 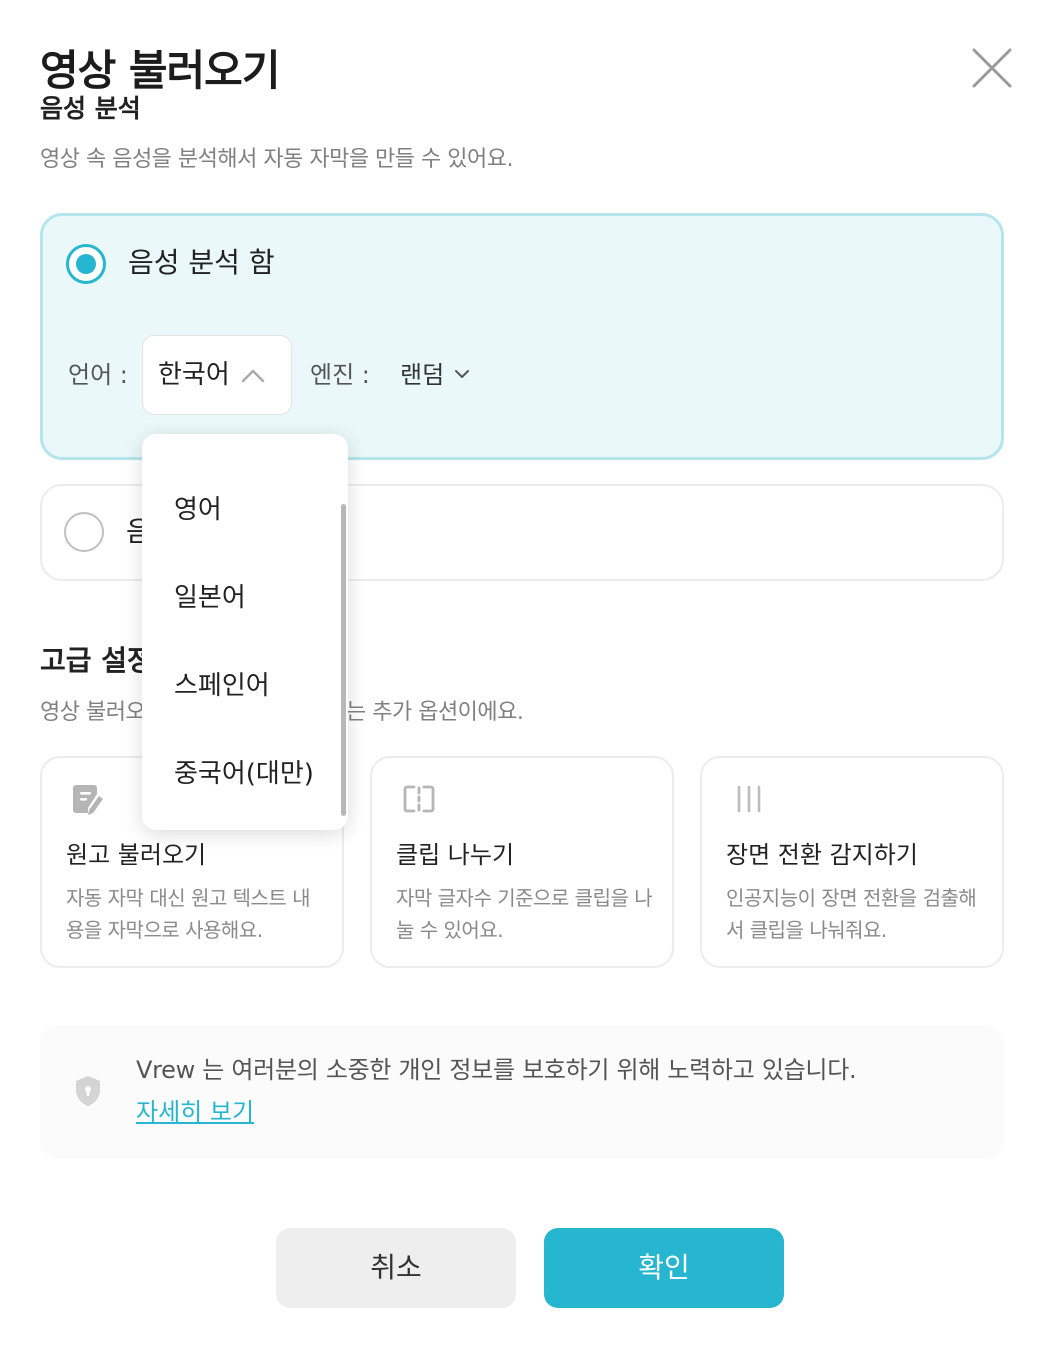 I want to click on chevron-up-icon, so click(x=253, y=376).